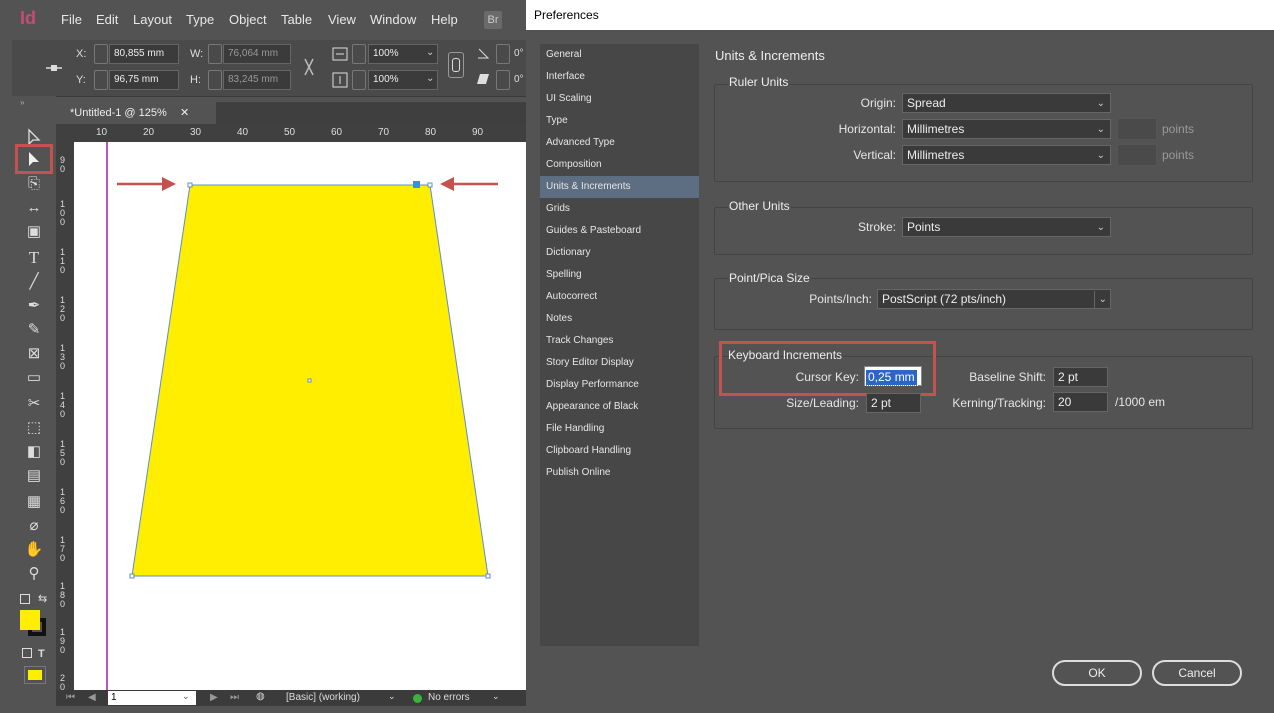  What do you see at coordinates (619, 99) in the screenshot?
I see `nav-item-ui-scaling: UI Scaling` at bounding box center [619, 99].